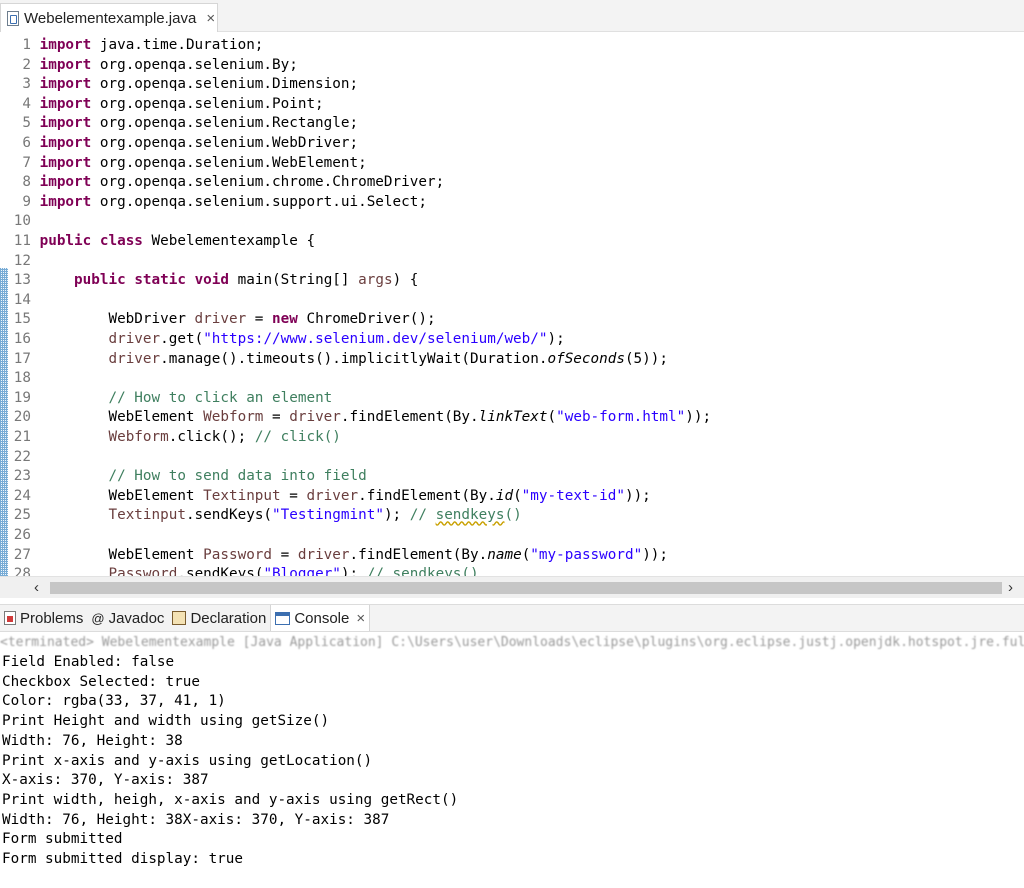 Image resolution: width=1024 pixels, height=888 pixels. What do you see at coordinates (26, 45) in the screenshot?
I see `line-number: 1` at bounding box center [26, 45].